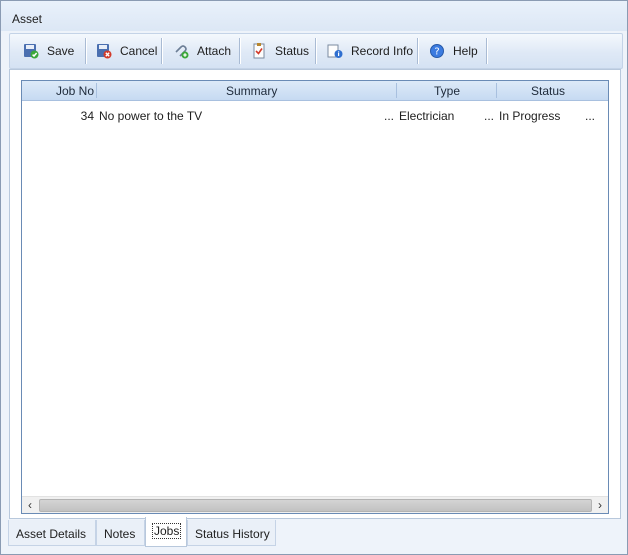  I want to click on save-button: Save, so click(48, 51).